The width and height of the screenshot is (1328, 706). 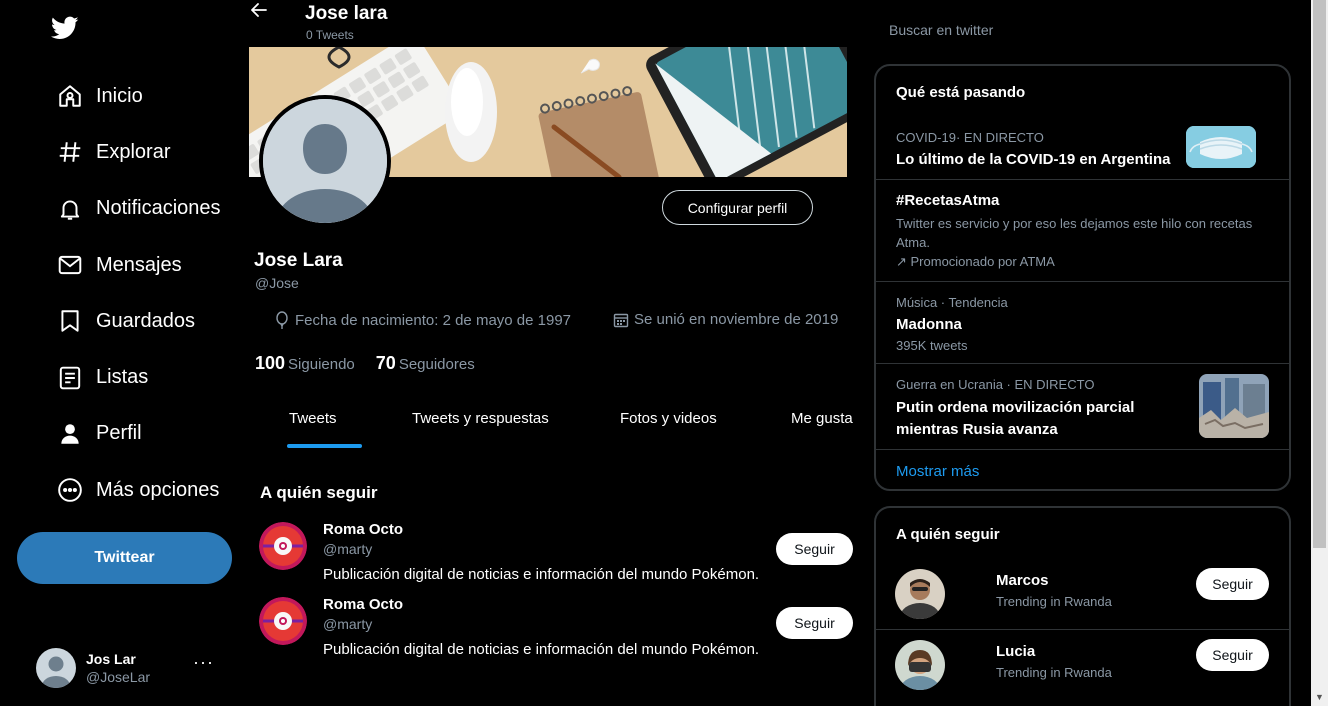 What do you see at coordinates (70, 434) in the screenshot?
I see `person-icon` at bounding box center [70, 434].